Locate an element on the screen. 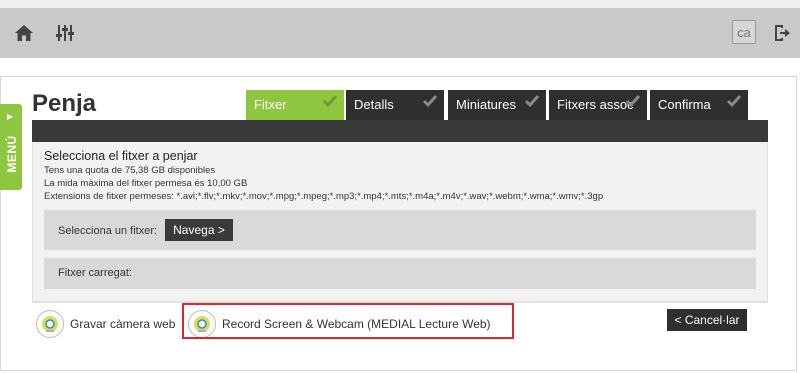 The width and height of the screenshot is (800, 373). cancel-button: < Cancel·lar is located at coordinates (707, 320).